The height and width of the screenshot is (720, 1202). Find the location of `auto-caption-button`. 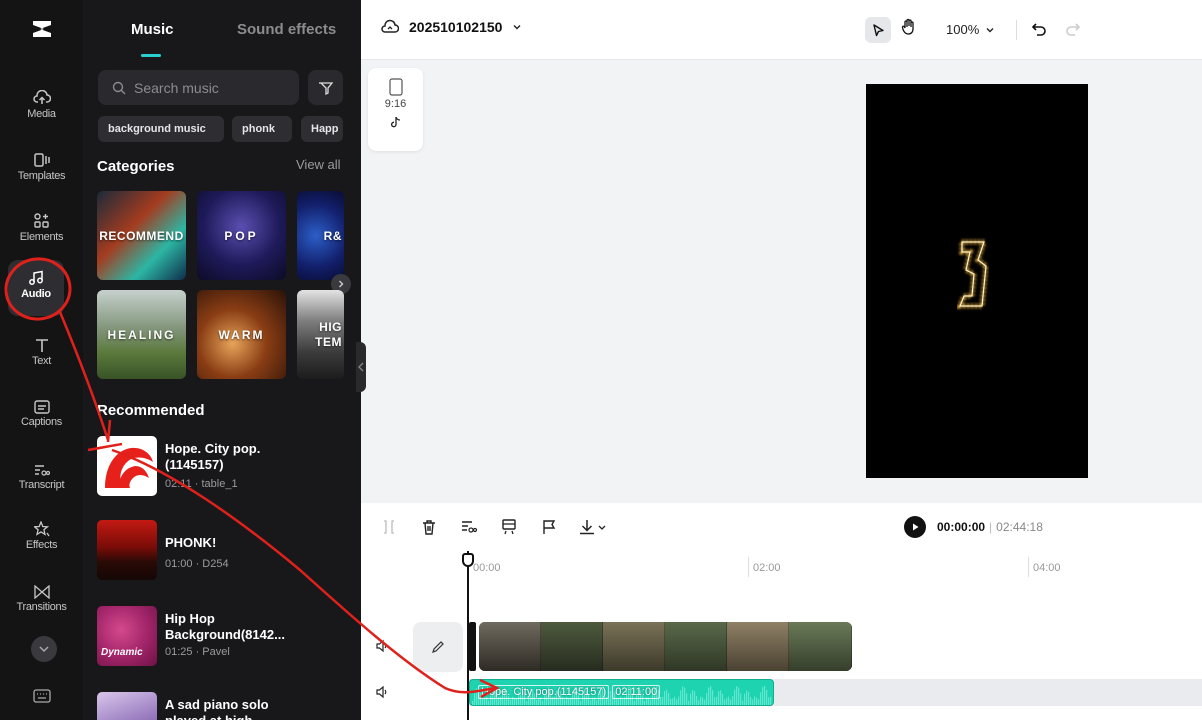

auto-caption-button is located at coordinates (509, 529).